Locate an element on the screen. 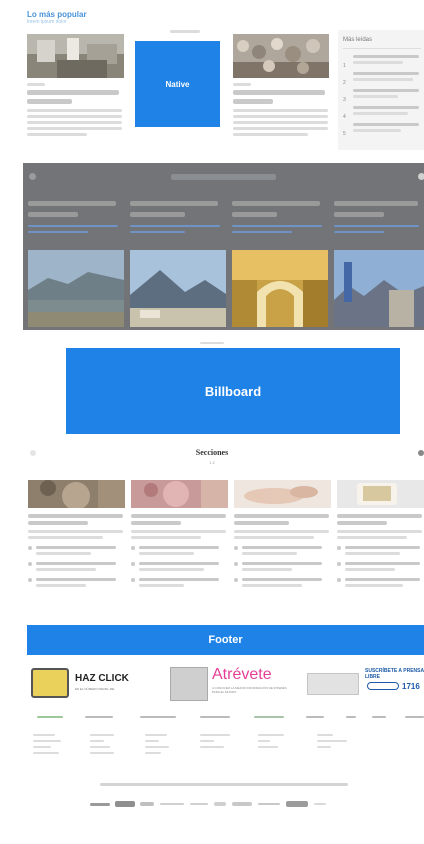 This screenshot has height=844, width=424. most-read-item: 4 is located at coordinates (383, 112).